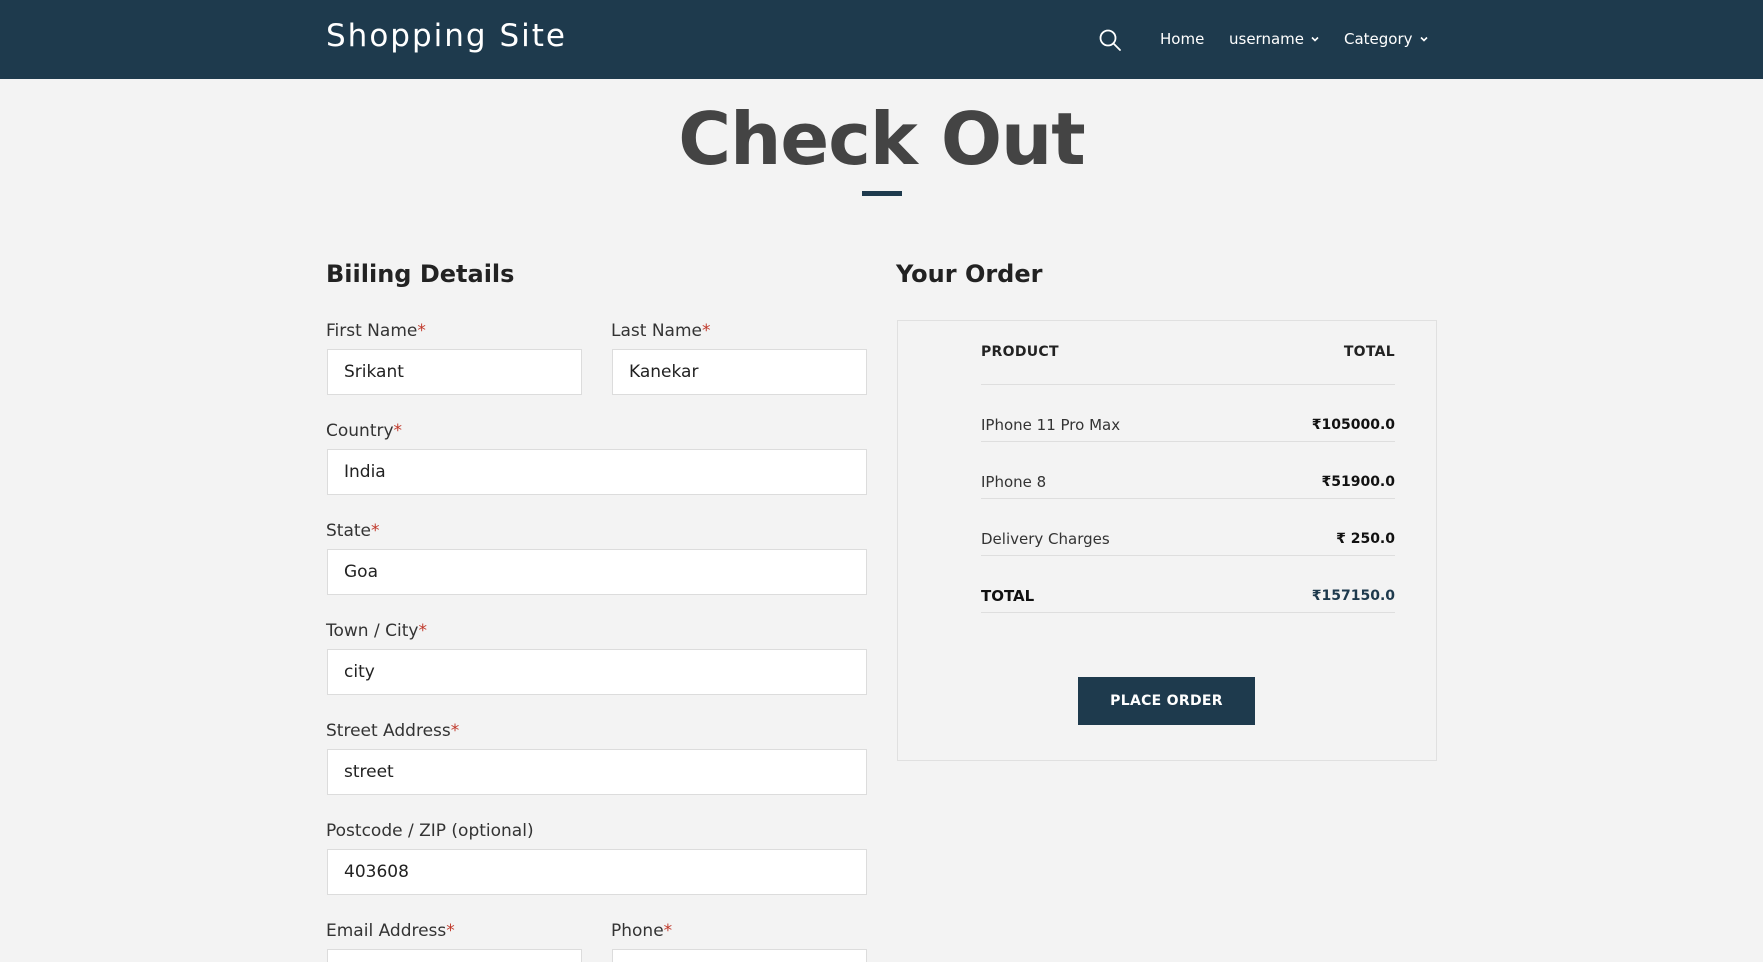 The image size is (1763, 962). What do you see at coordinates (376, 631) in the screenshot?
I see `city-label: Town / City*` at bounding box center [376, 631].